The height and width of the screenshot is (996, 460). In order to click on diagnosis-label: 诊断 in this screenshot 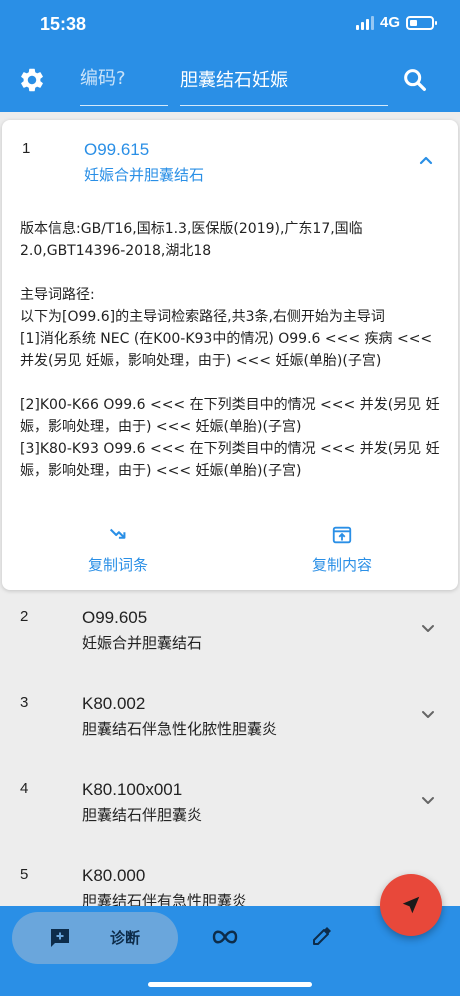, I will do `click(125, 938)`.